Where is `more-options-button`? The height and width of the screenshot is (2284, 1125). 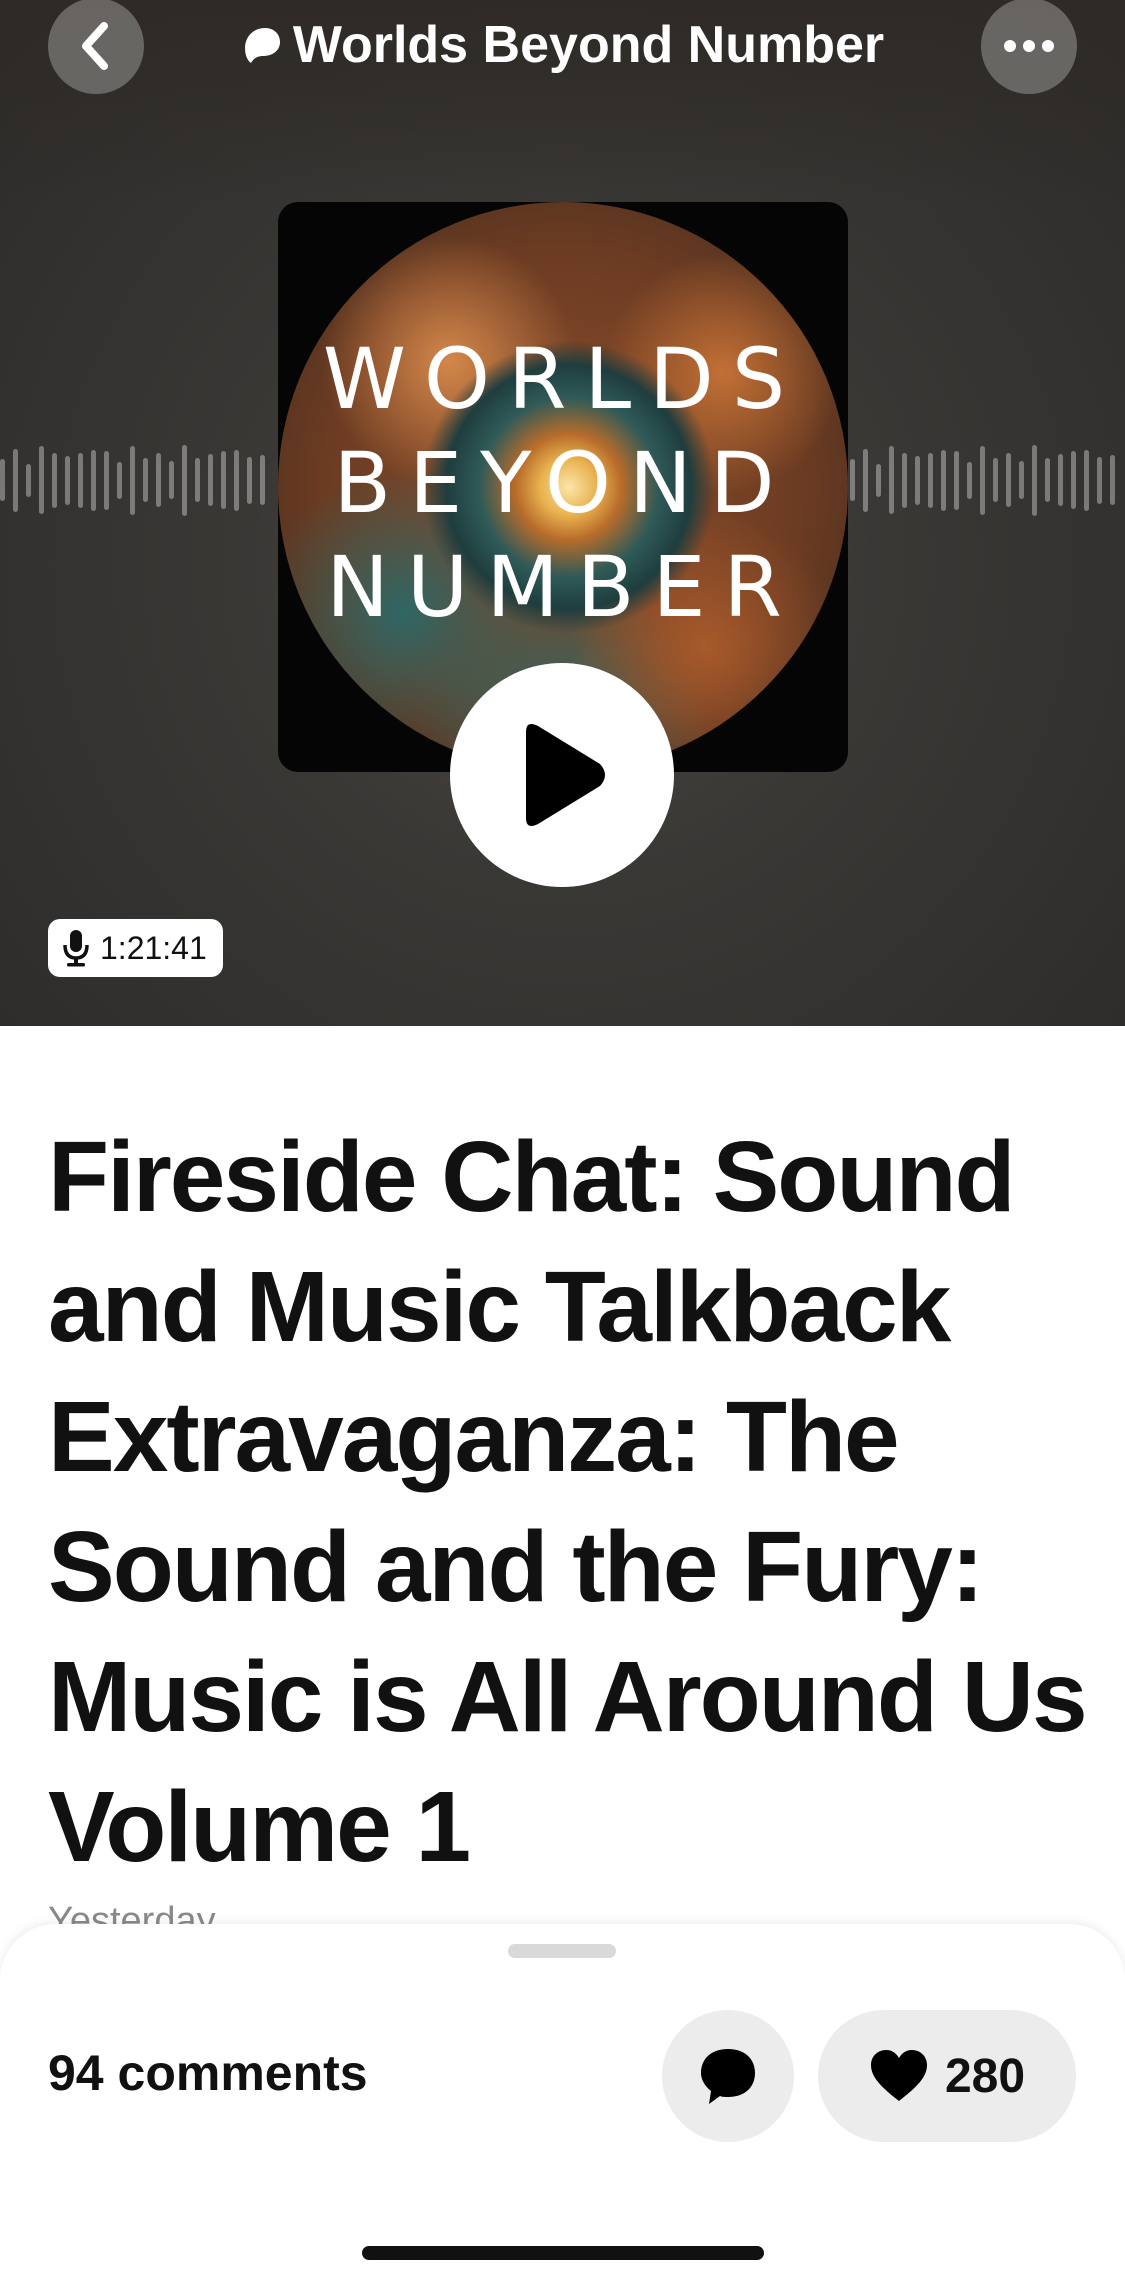 more-options-button is located at coordinates (1029, 47).